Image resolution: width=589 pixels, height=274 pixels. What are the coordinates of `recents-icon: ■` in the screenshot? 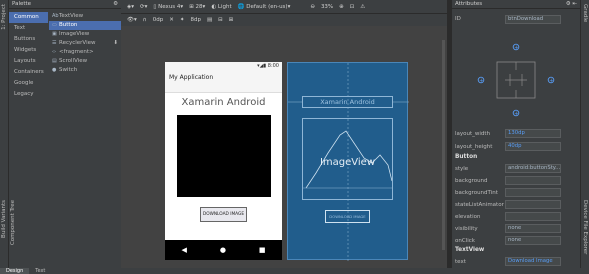 It's located at (262, 250).